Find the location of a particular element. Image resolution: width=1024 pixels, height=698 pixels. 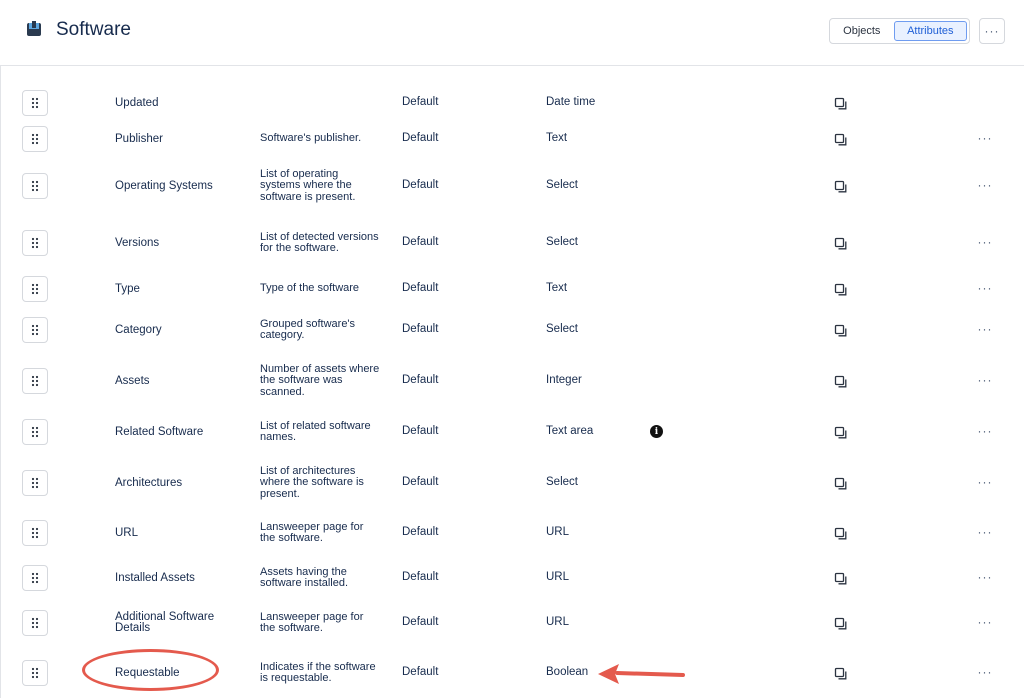

attribute-name: Operating Systems is located at coordinates (164, 185).